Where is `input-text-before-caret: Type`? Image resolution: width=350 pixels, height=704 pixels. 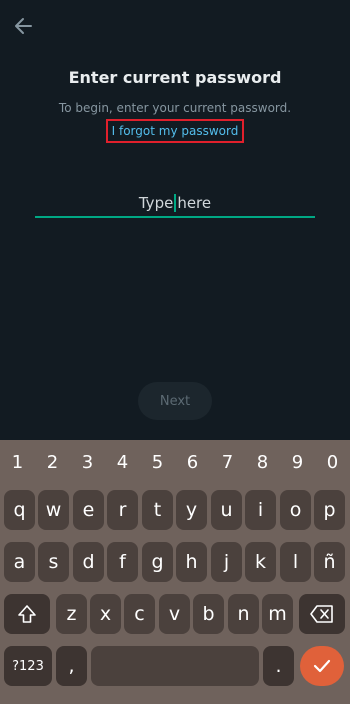 input-text-before-caret: Type is located at coordinates (156, 203).